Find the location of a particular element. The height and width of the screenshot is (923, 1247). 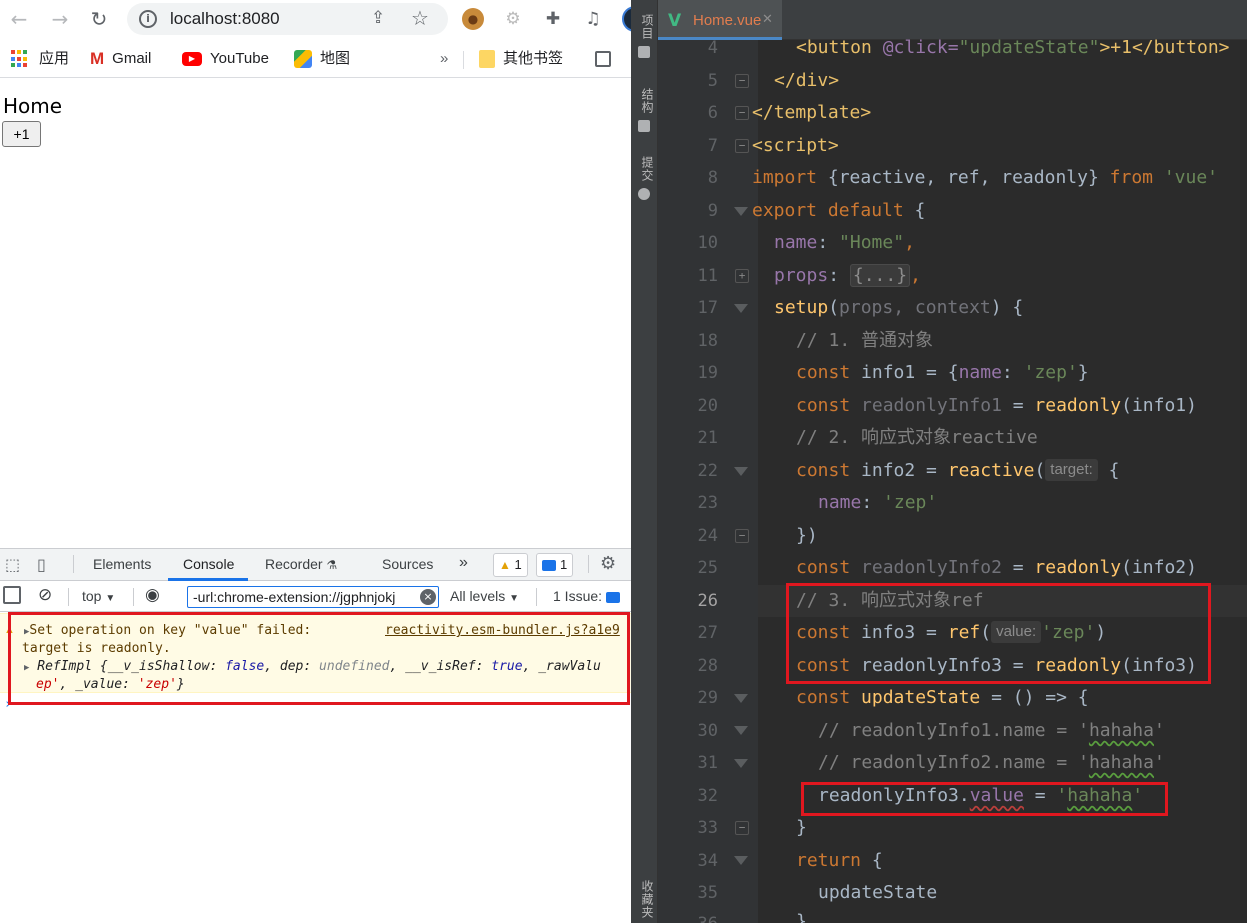

token: = is located at coordinates (1018, 405).